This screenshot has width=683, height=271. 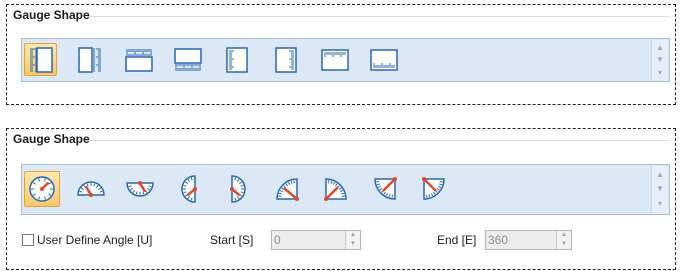 I want to click on linear-horizontal-top-scale-icon, so click(x=138, y=59).